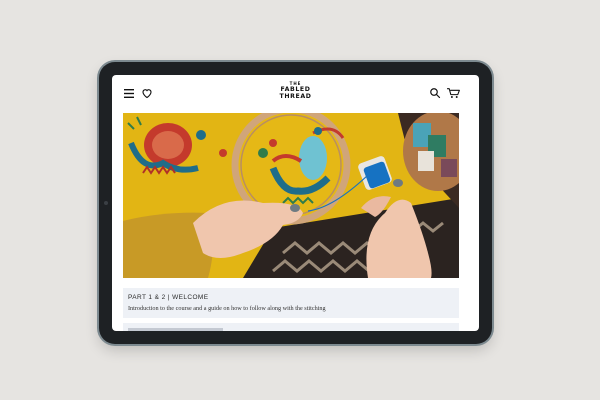  Describe the element at coordinates (291, 327) in the screenshot. I see `lesson-card-next` at that location.